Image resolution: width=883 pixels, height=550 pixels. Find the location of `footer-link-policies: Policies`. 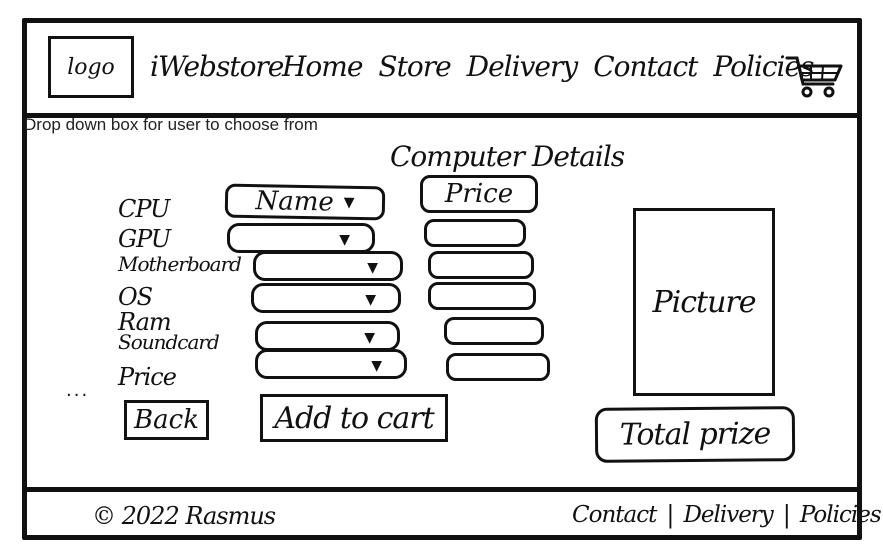

footer-link-policies: Policies is located at coordinates (841, 515).